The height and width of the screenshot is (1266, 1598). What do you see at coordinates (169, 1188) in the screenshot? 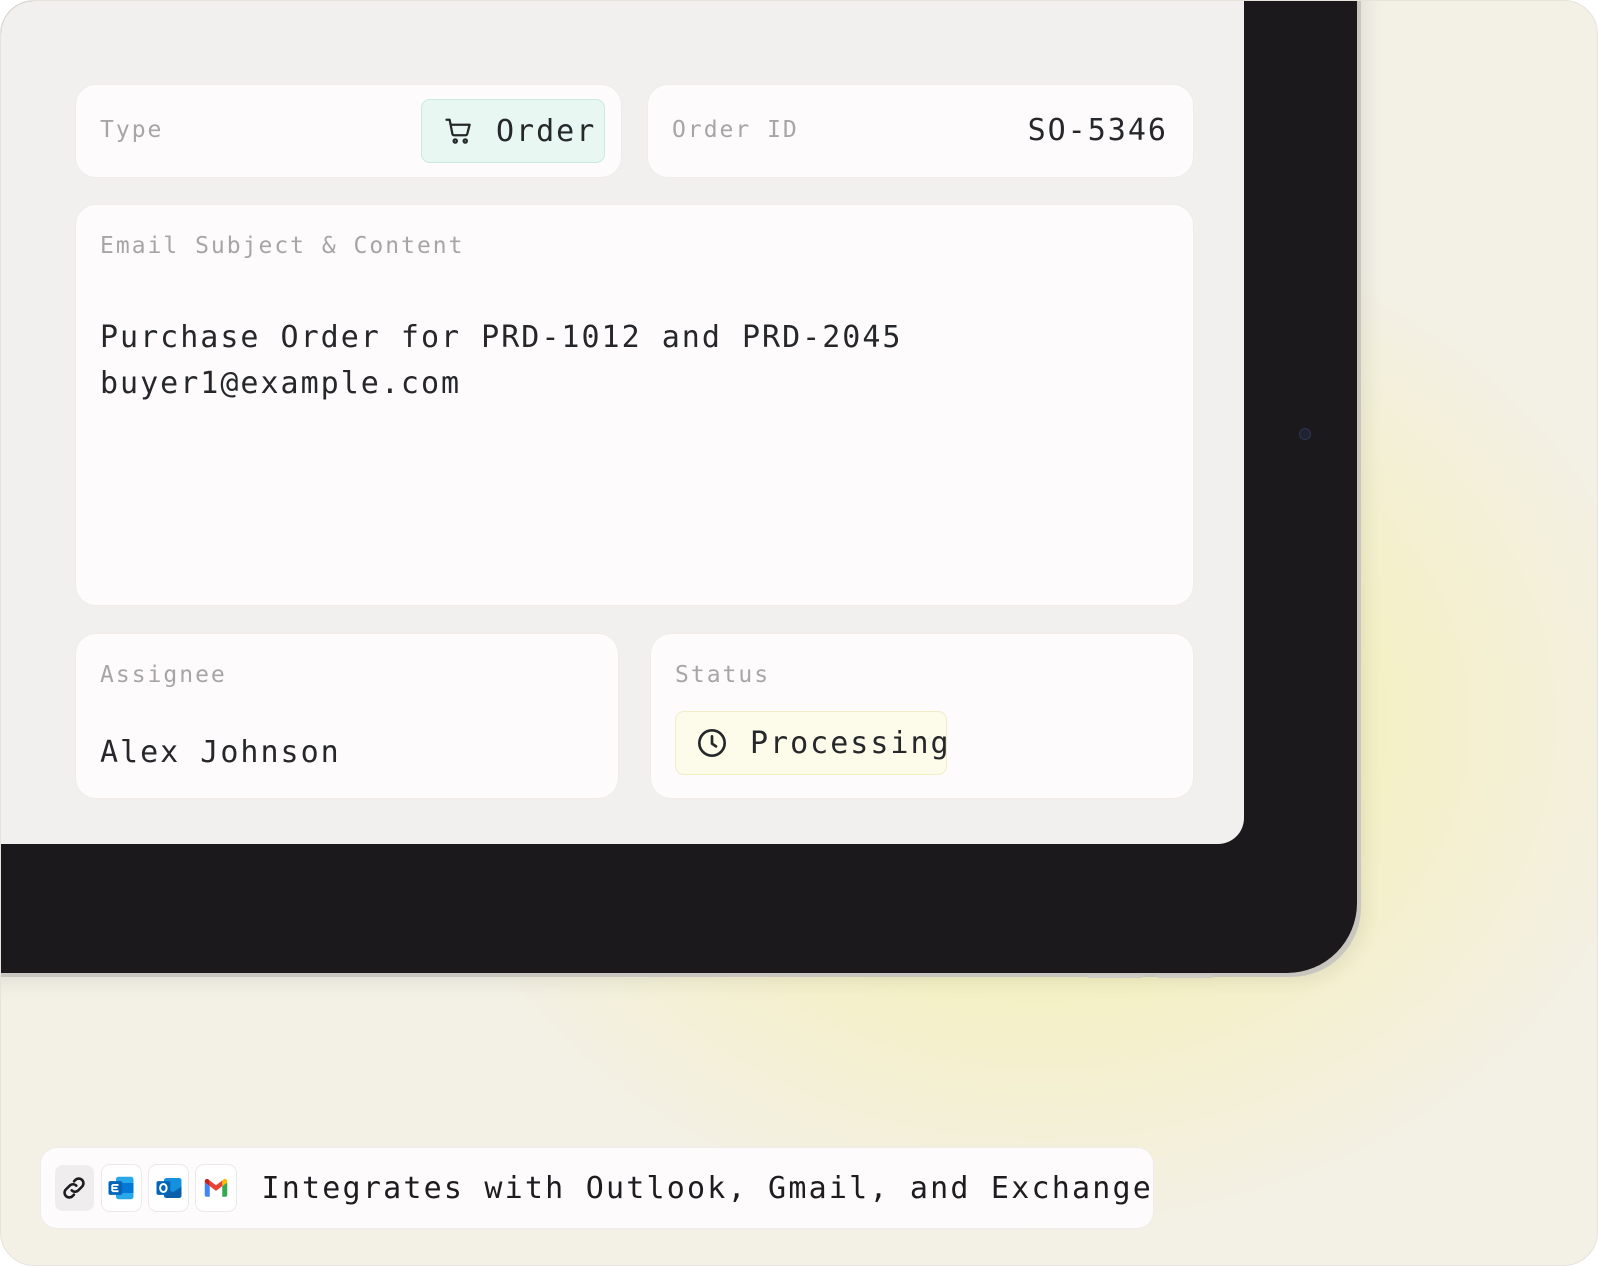
I see `outlook-icon` at bounding box center [169, 1188].